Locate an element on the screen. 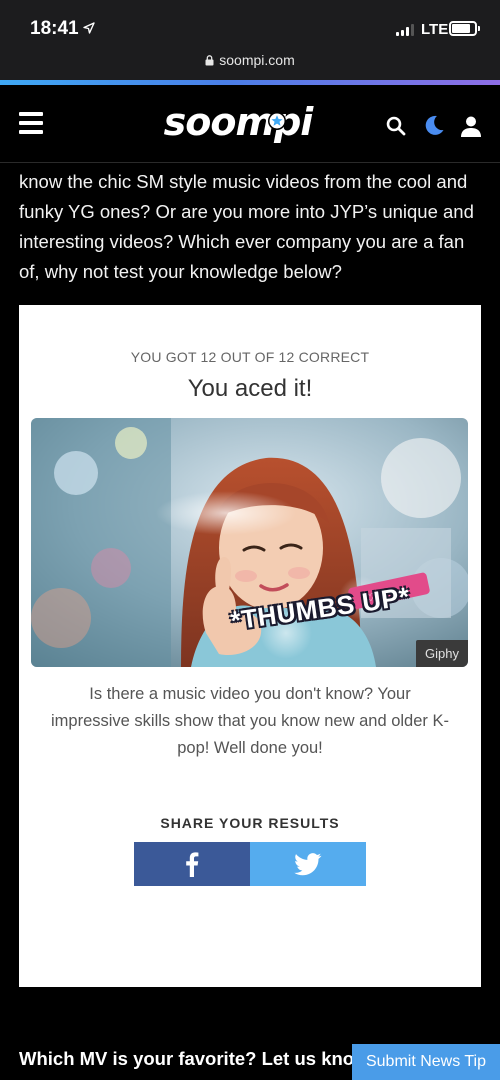 Image resolution: width=500 pixels, height=1080 pixels. submit-news-tip-button: Submit News Tip is located at coordinates (426, 1062).